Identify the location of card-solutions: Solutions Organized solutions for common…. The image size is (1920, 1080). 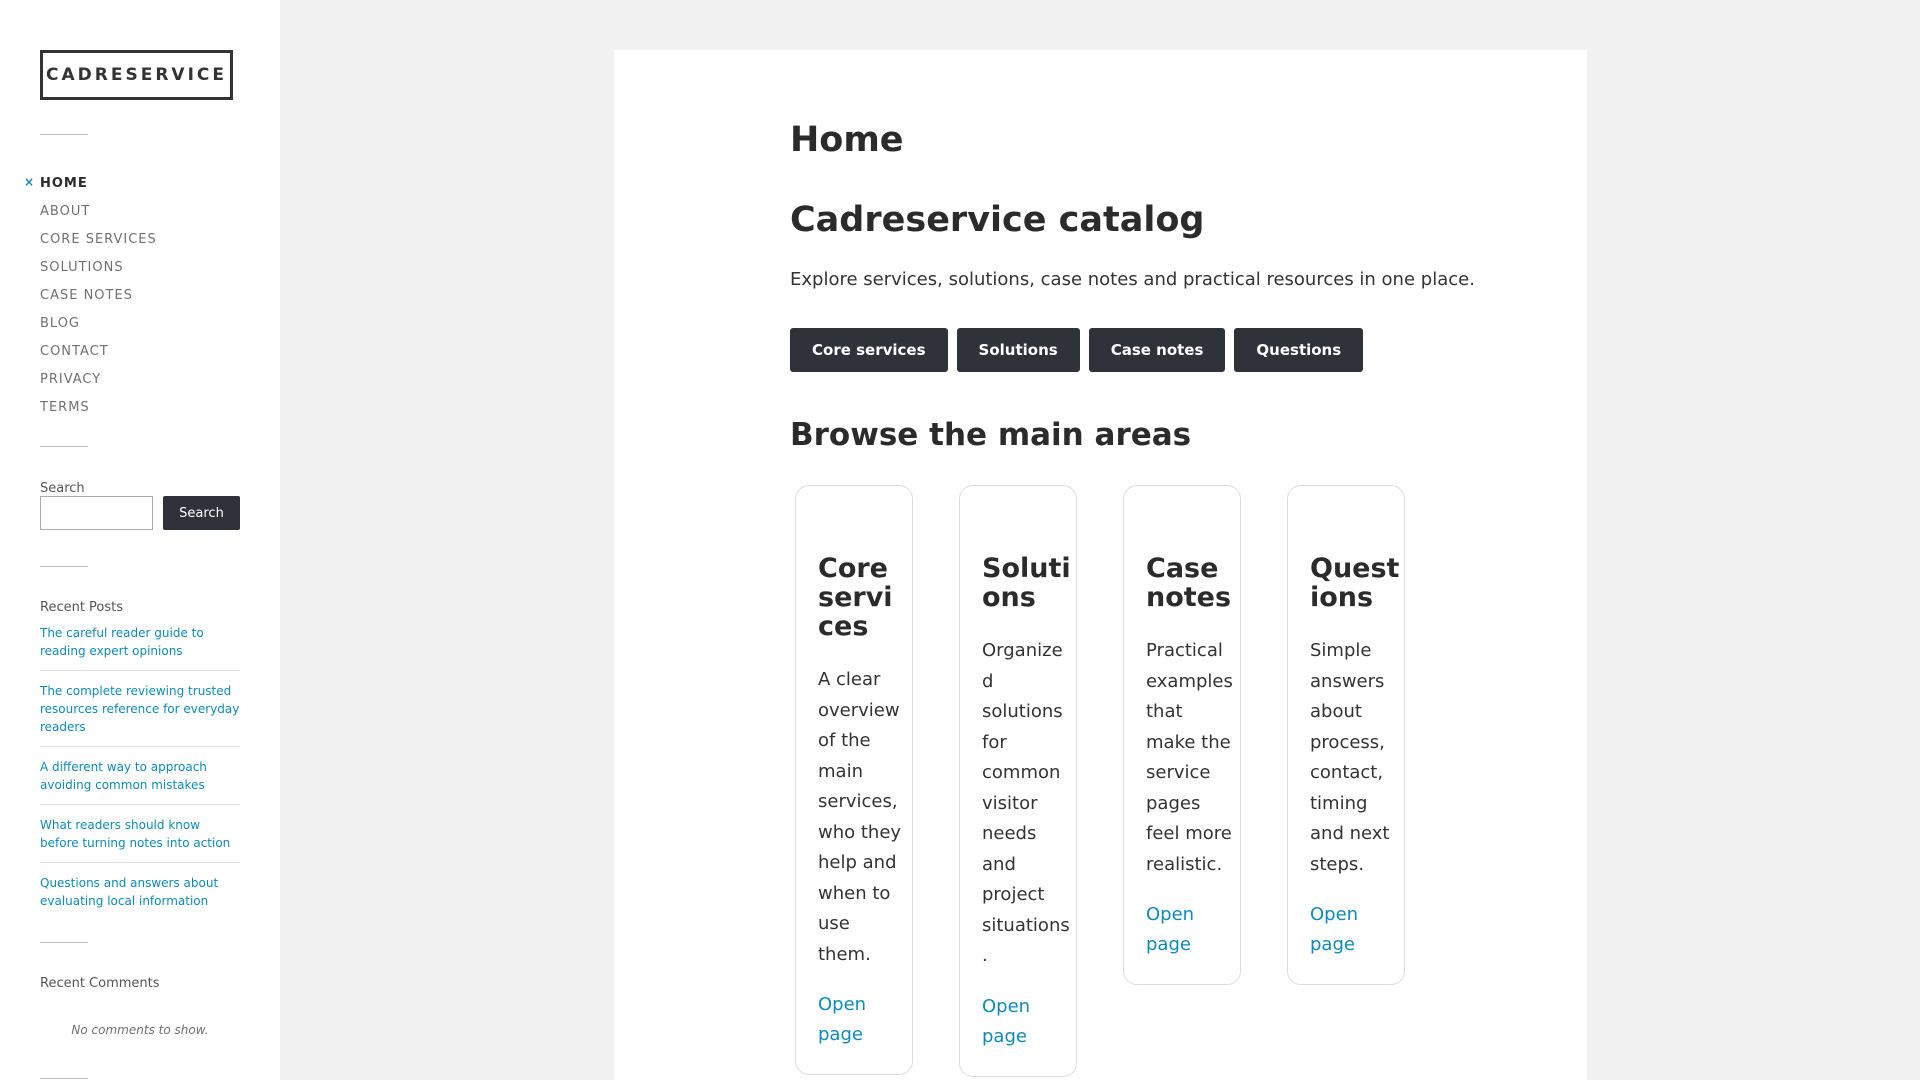
(1018, 781).